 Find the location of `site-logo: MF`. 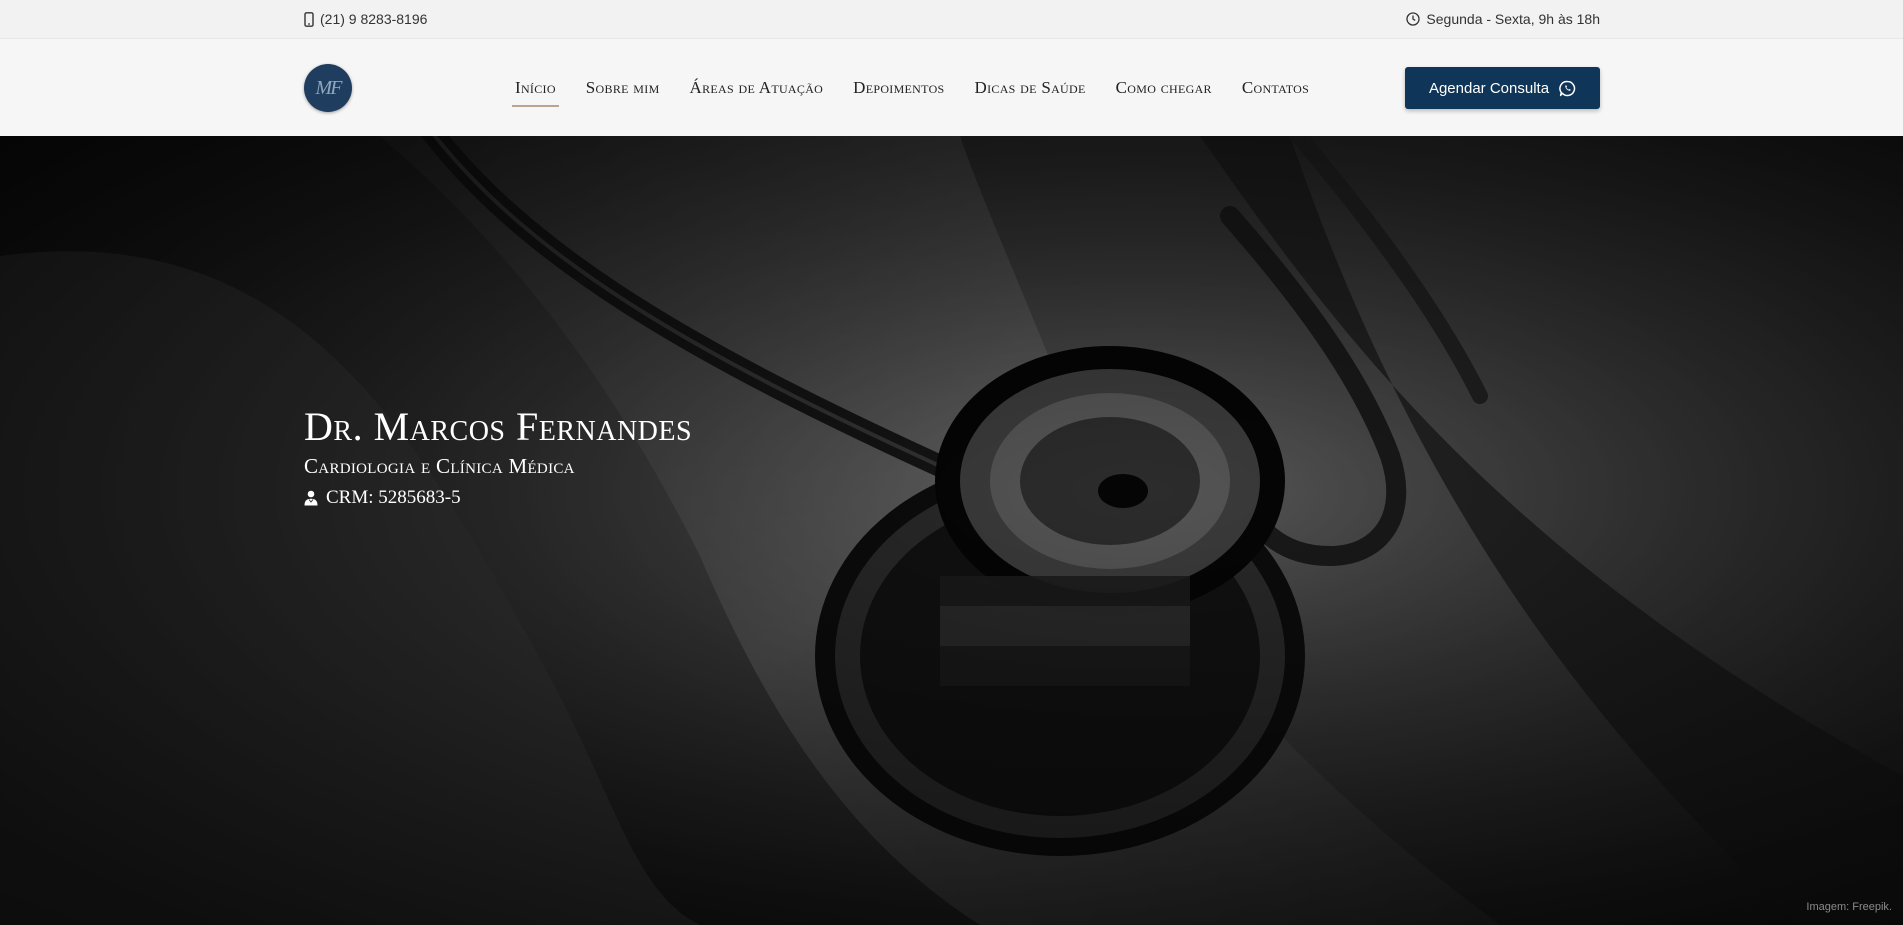

site-logo: MF is located at coordinates (328, 88).